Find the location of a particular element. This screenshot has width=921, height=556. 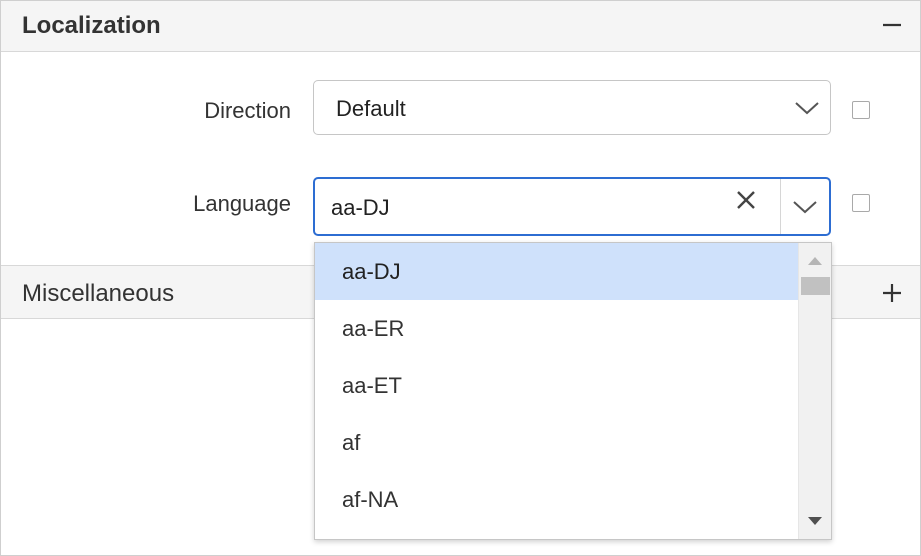

close-icon is located at coordinates (746, 200).